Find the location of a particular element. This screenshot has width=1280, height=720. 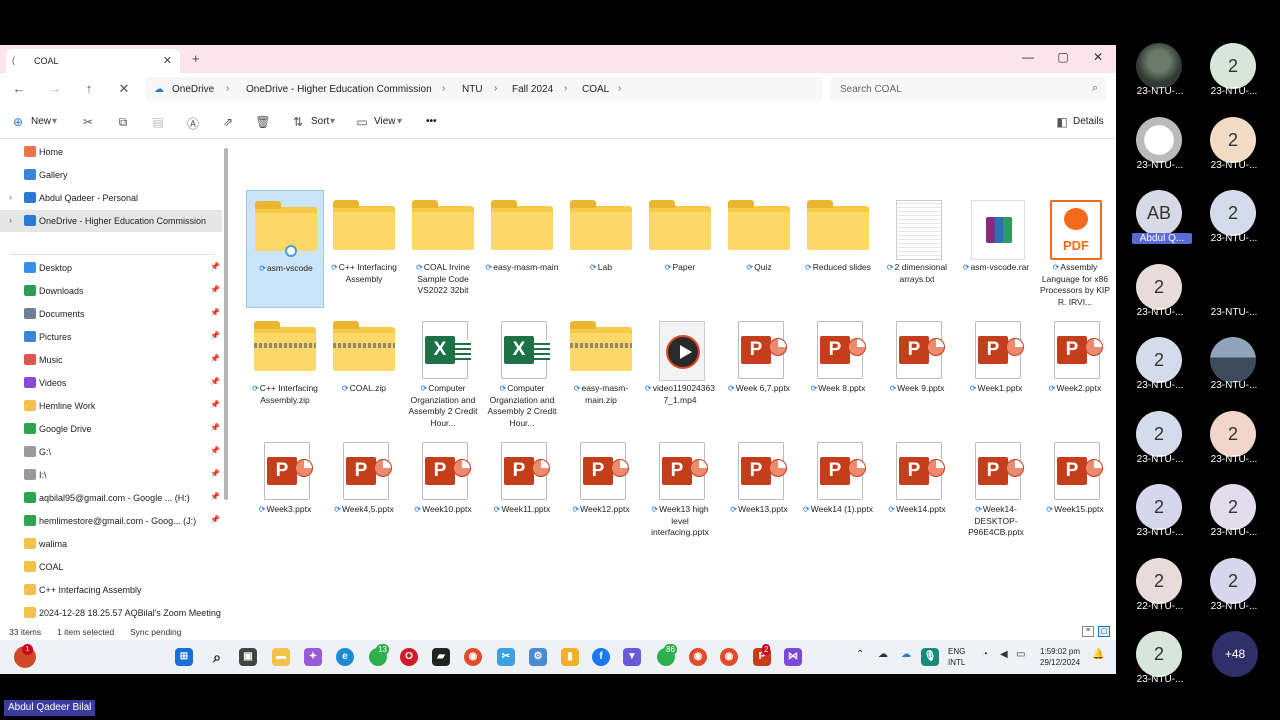

files-icon: ▮ is located at coordinates (570, 657).